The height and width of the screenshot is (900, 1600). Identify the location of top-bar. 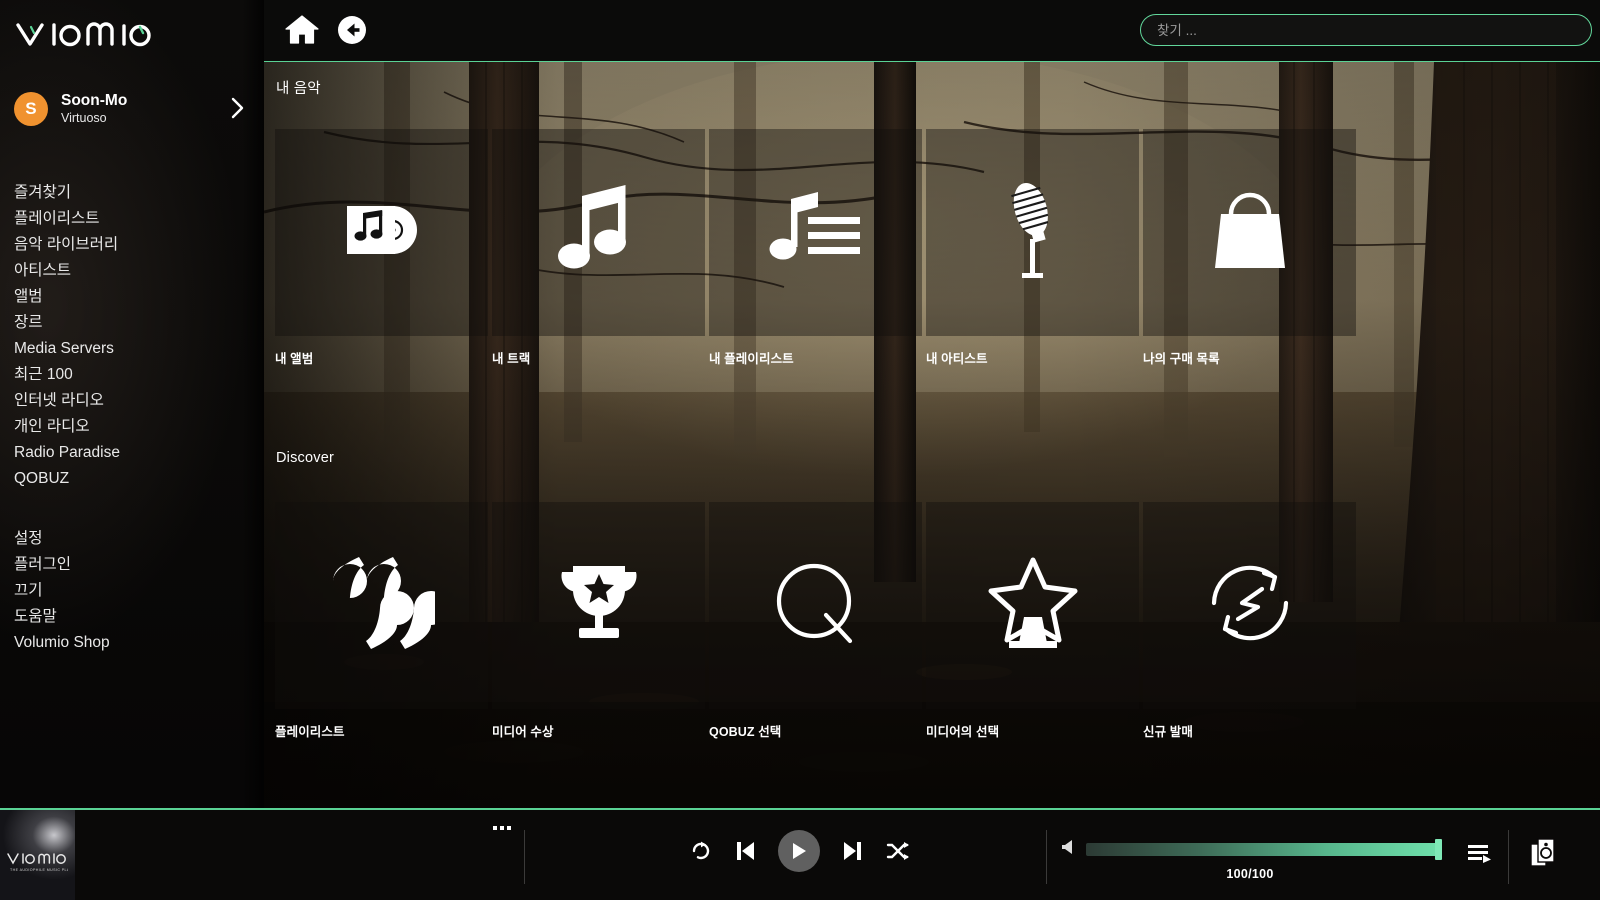
(932, 31).